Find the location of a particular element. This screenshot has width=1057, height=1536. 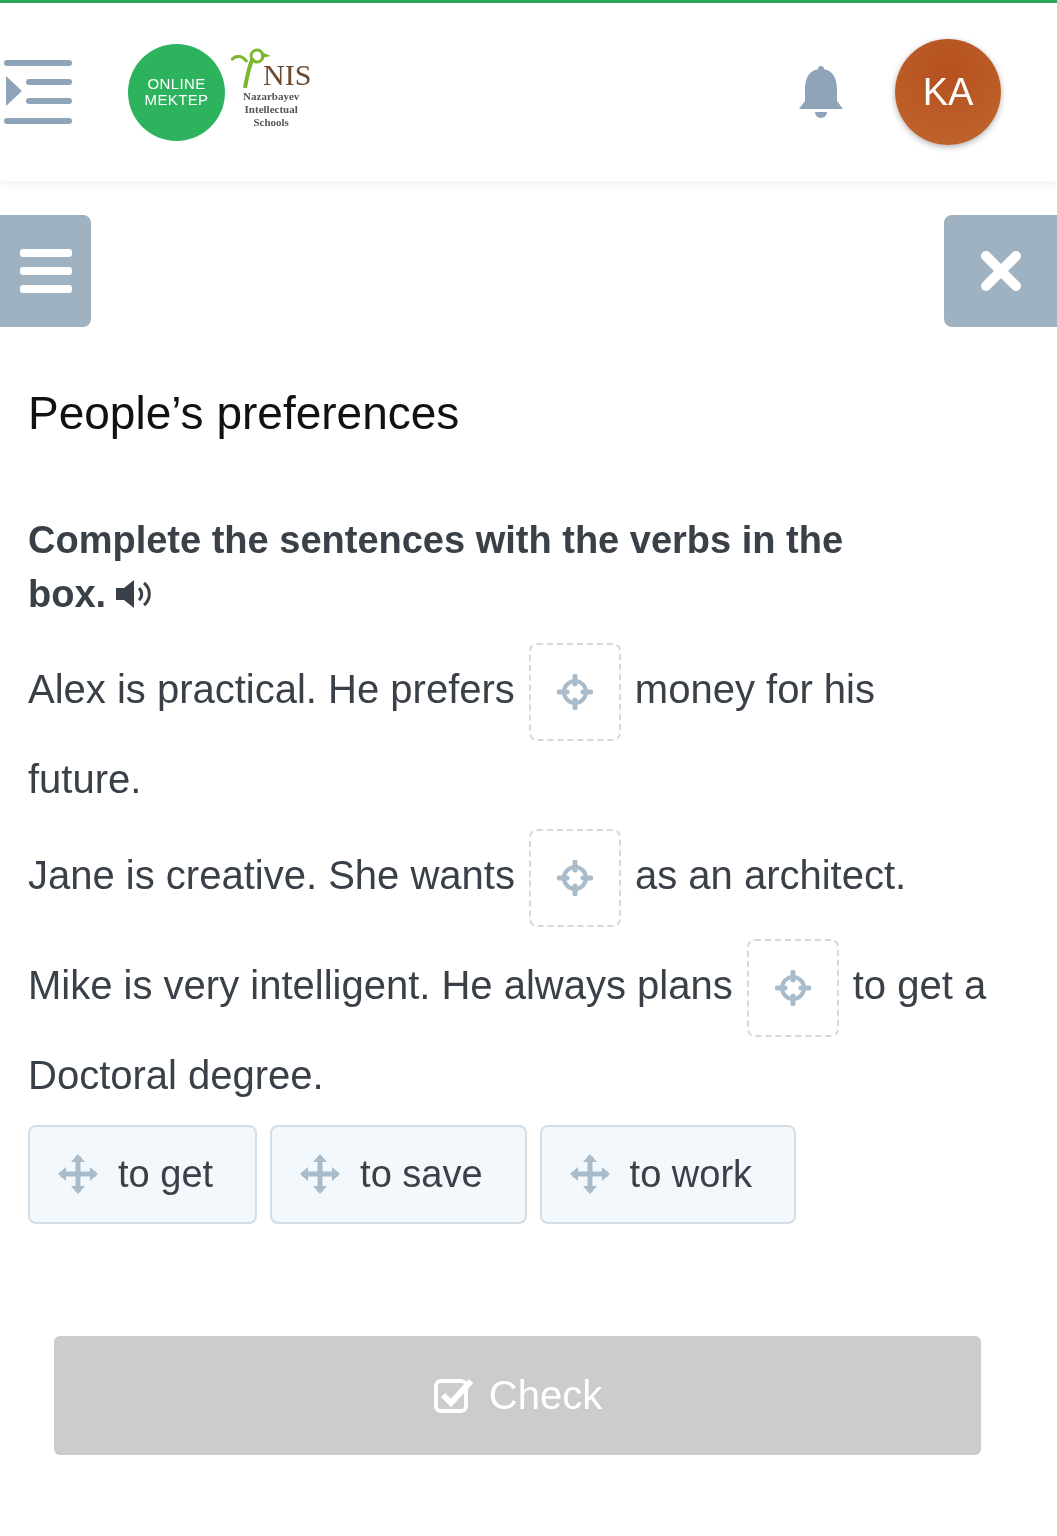

menu-icon is located at coordinates (45, 271).